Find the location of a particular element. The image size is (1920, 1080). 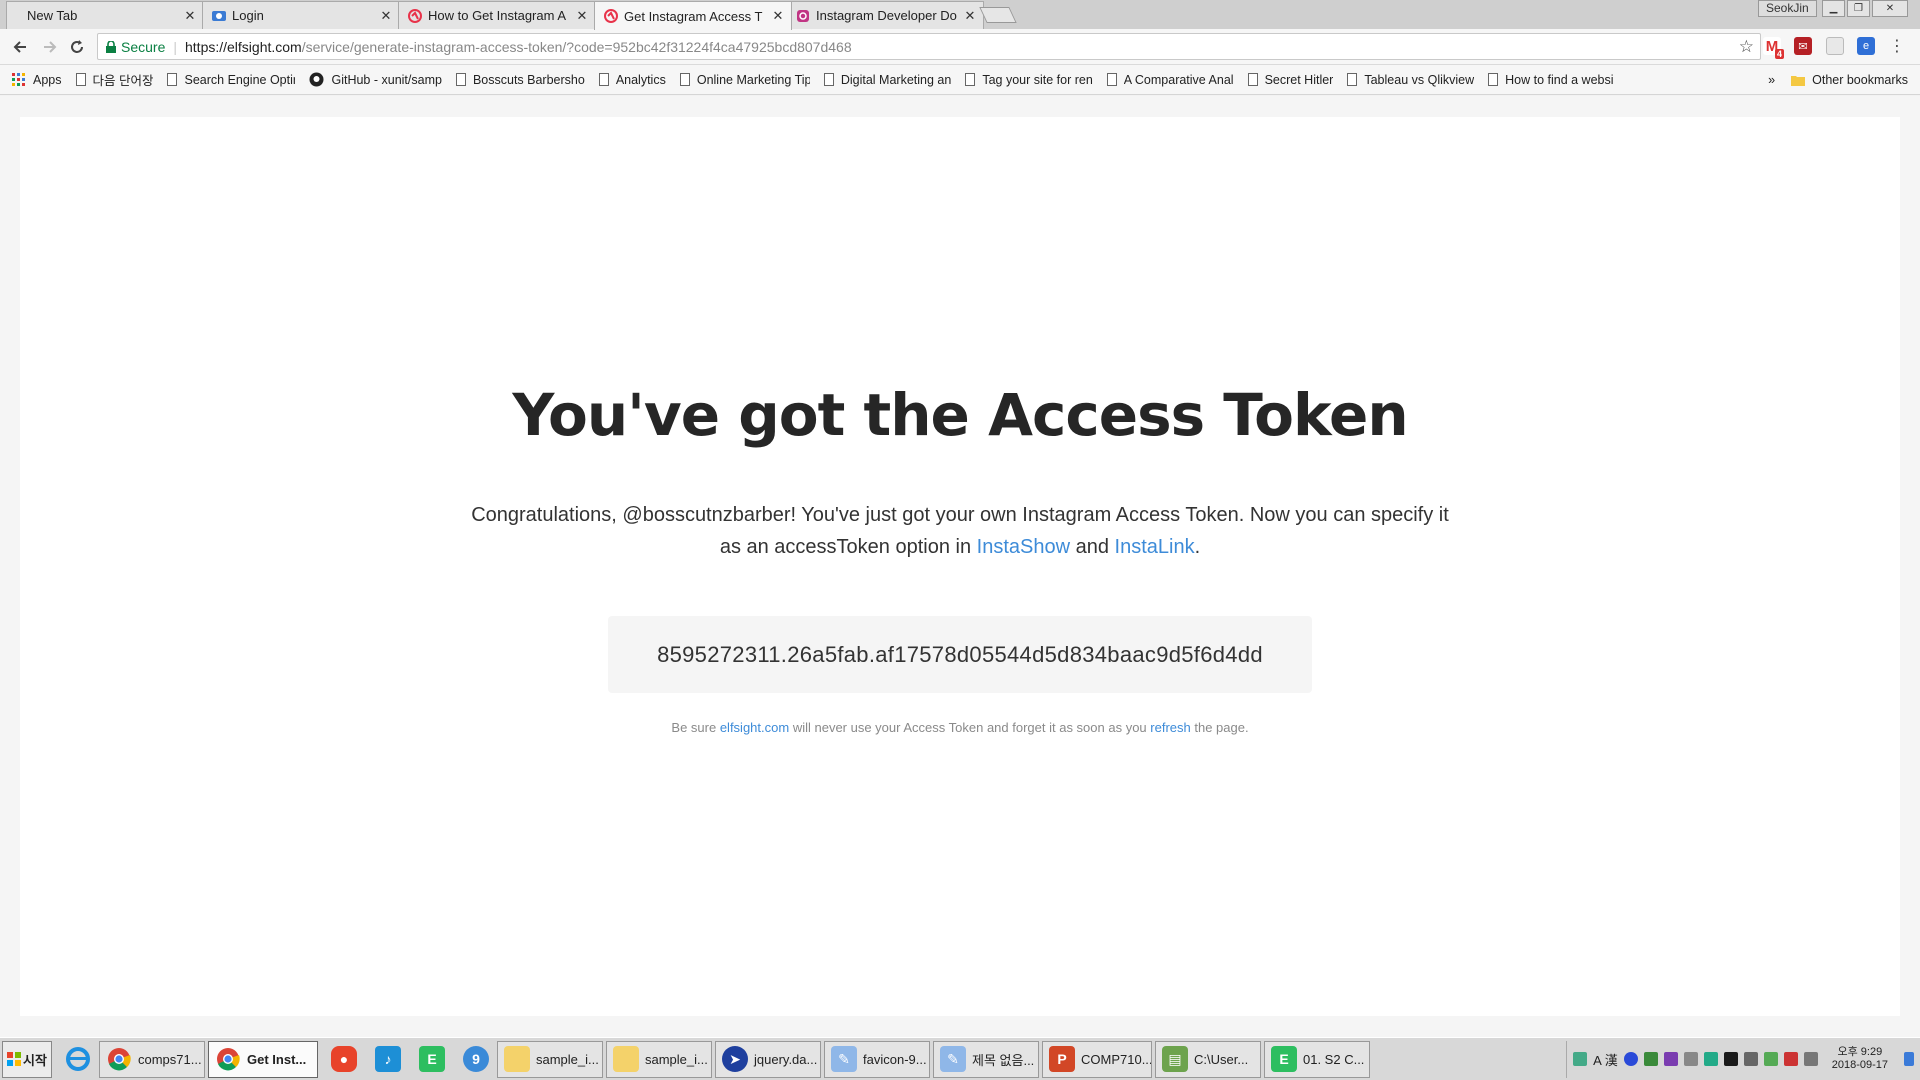

bookmark-item: Secret Hitler is located at coordinates (1290, 80).